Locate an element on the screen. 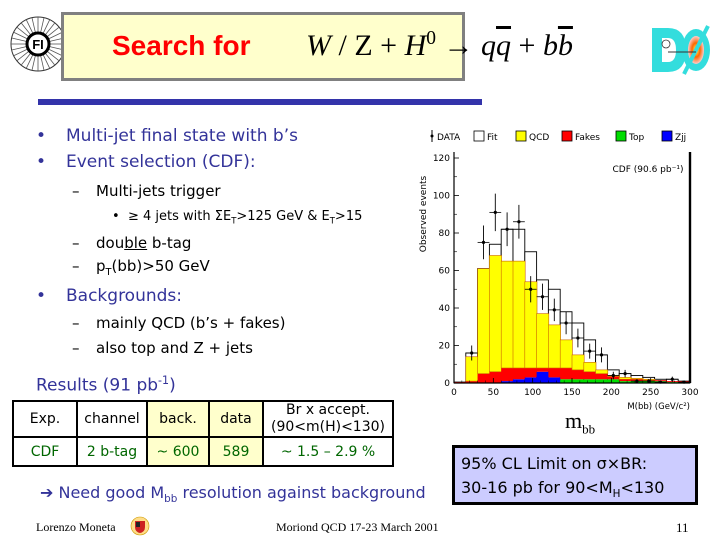  sub-bullet-trigger: – Multi-jets trigger is located at coordinates (146, 191).